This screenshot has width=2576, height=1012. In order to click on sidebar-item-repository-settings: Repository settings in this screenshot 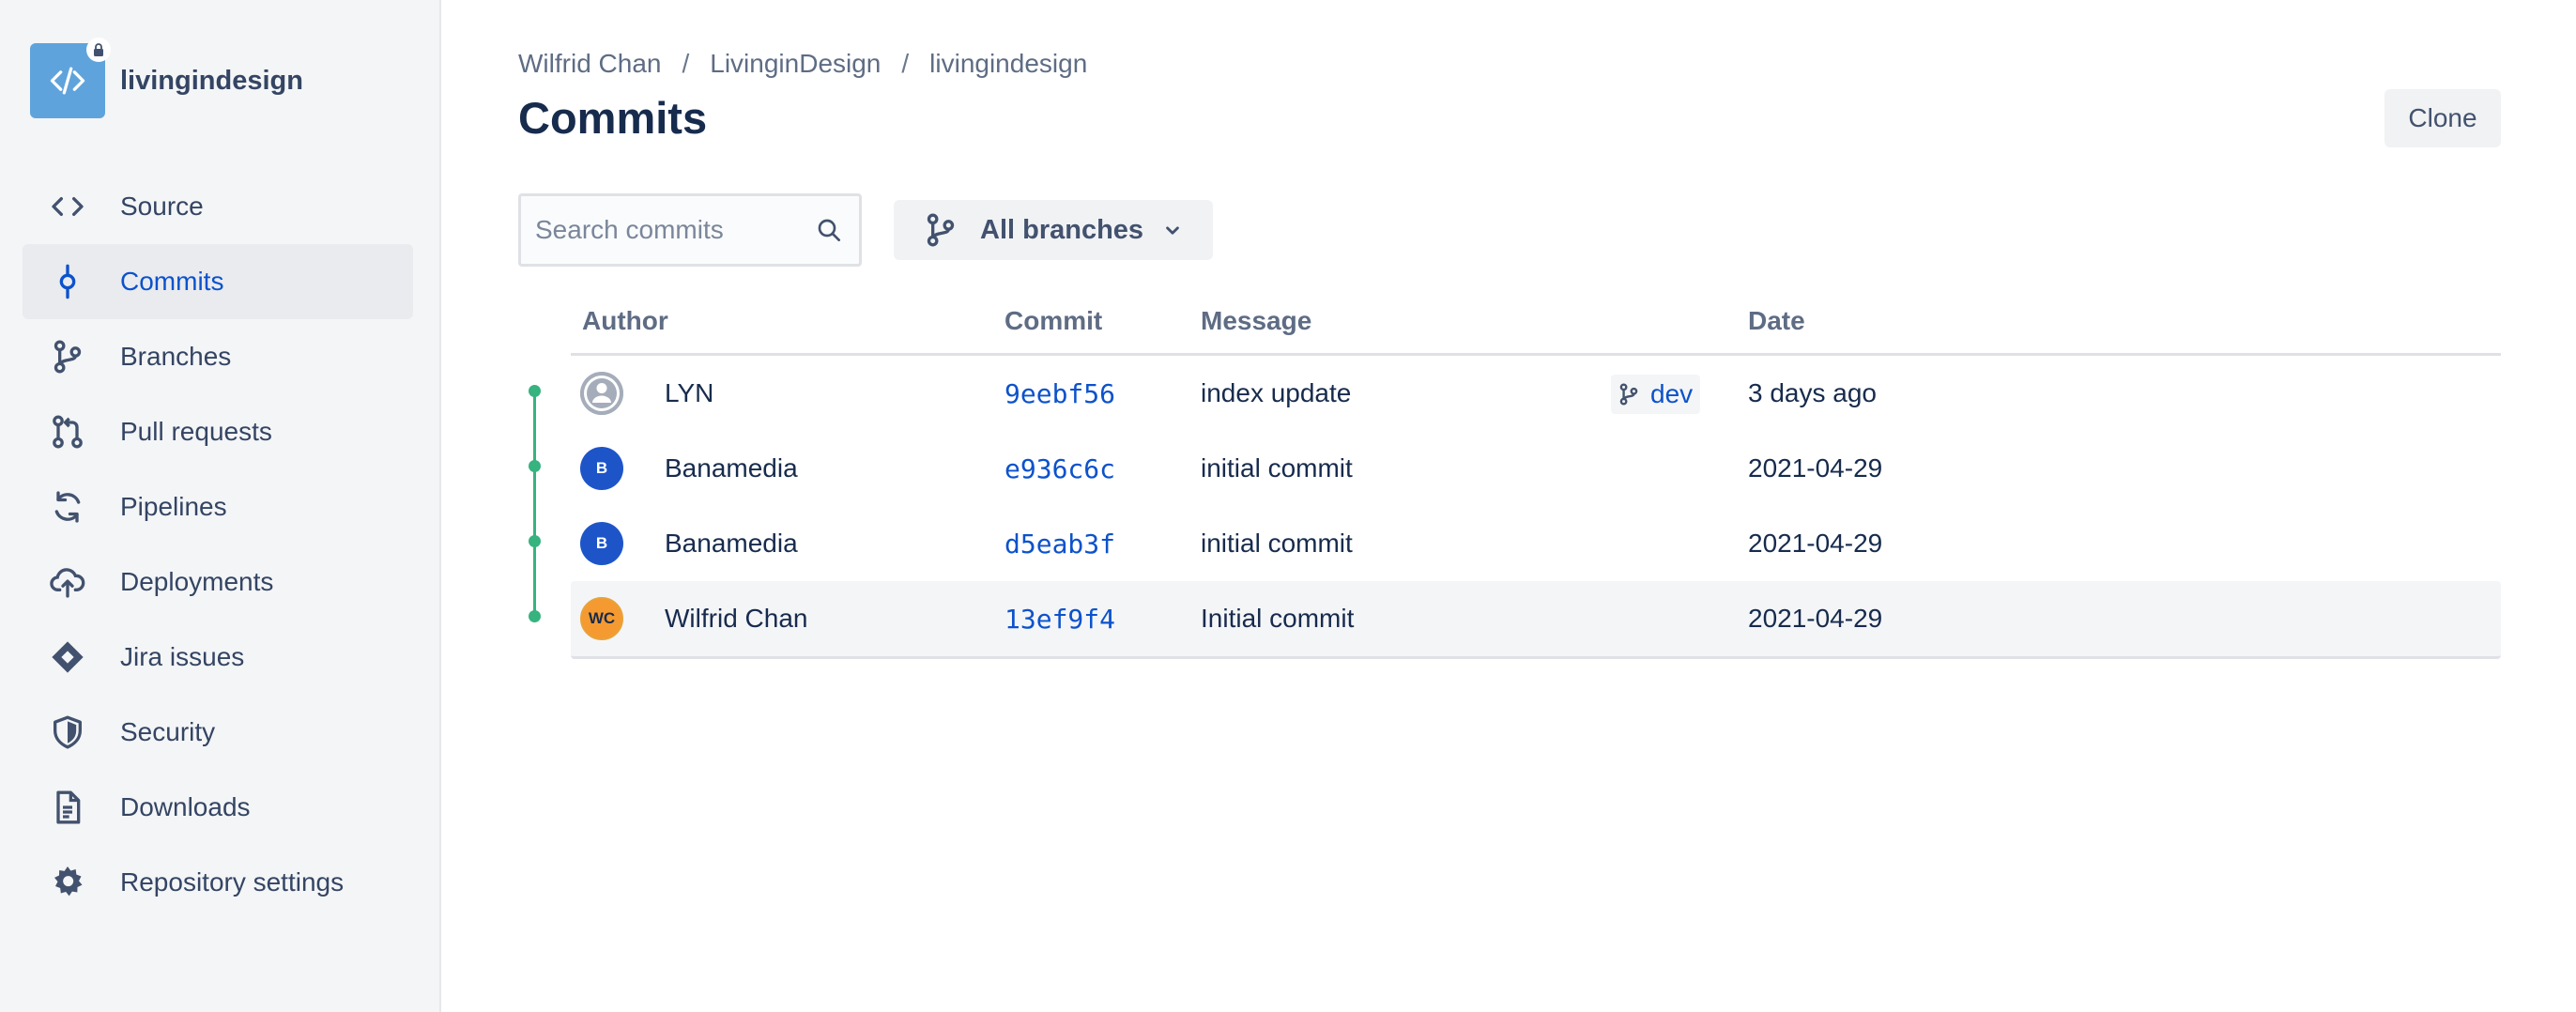, I will do `click(218, 883)`.